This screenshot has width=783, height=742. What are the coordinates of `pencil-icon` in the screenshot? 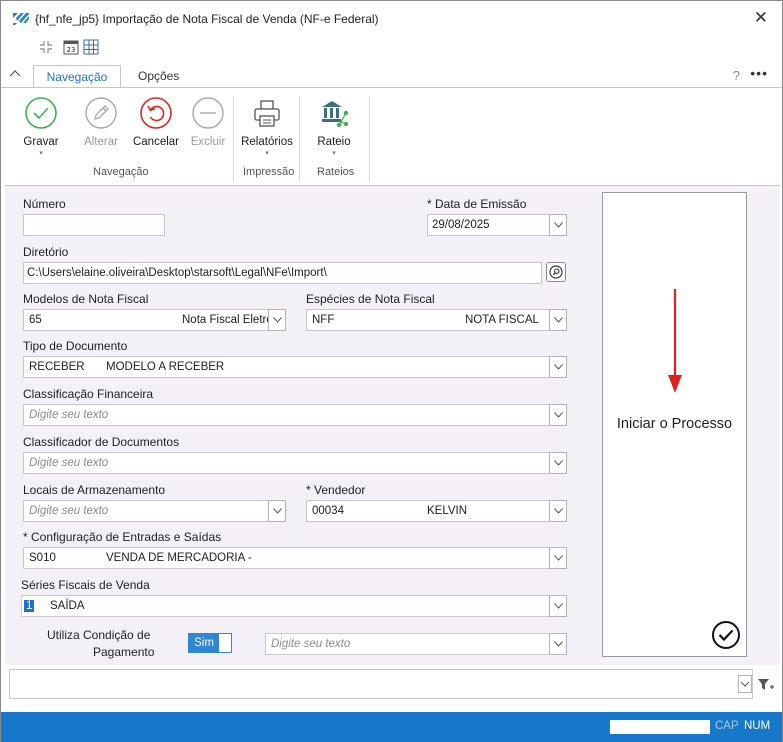 It's located at (101, 113).